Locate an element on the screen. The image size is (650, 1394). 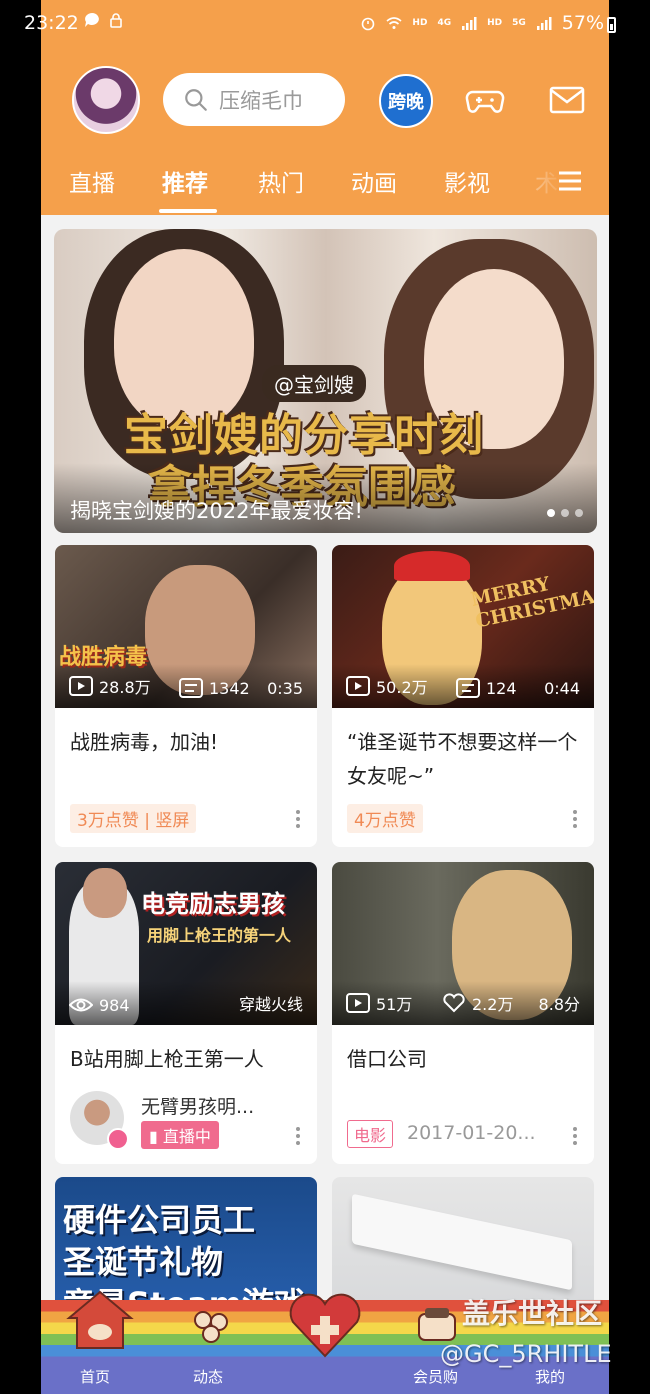
duration: 0:44 is located at coordinates (562, 688).